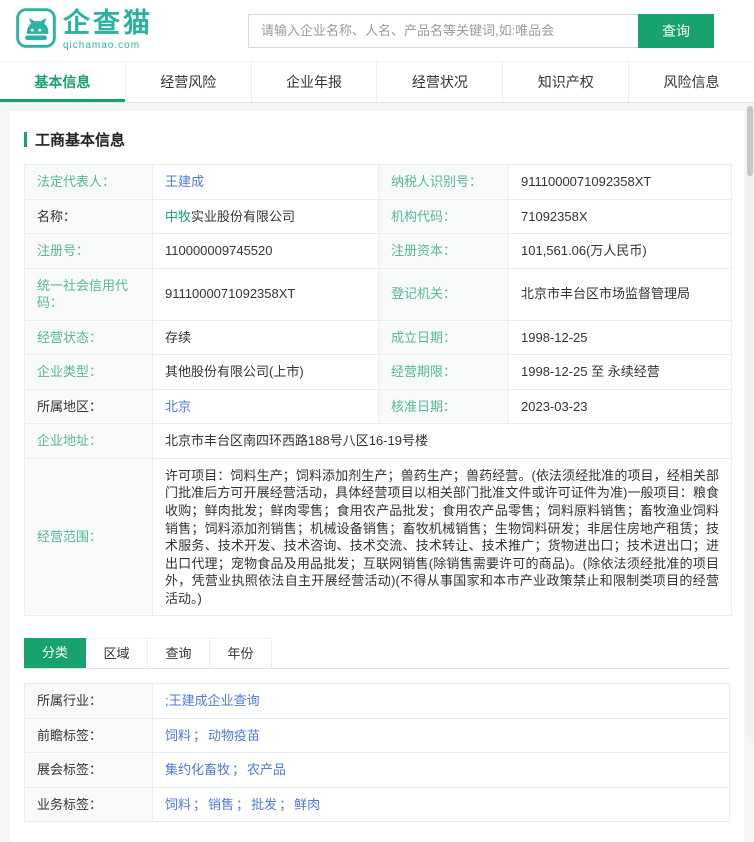 The height and width of the screenshot is (842, 754). Describe the element at coordinates (62, 82) in the screenshot. I see `tab-basic-info: 基本信息` at that location.